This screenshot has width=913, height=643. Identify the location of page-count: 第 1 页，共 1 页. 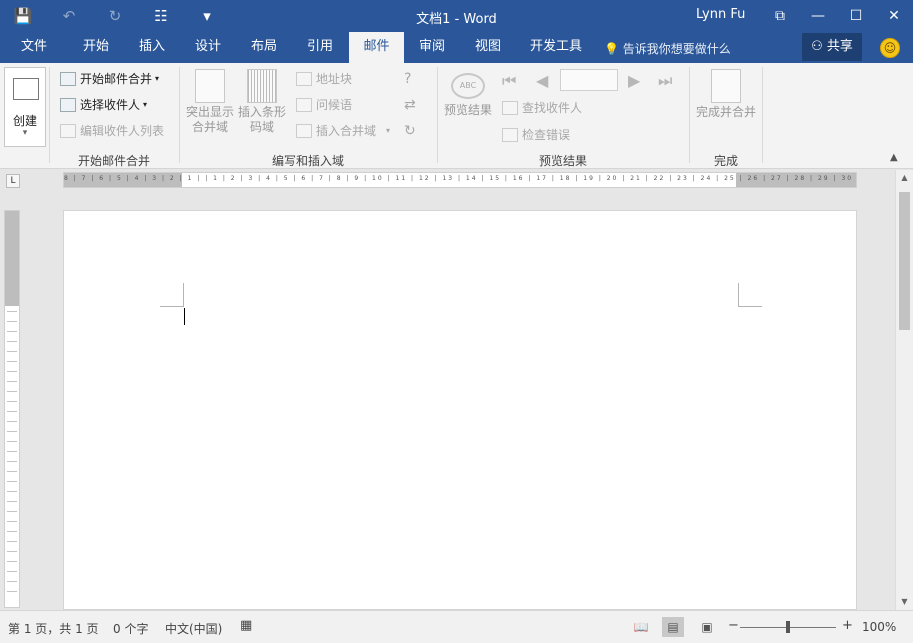
(53, 628).